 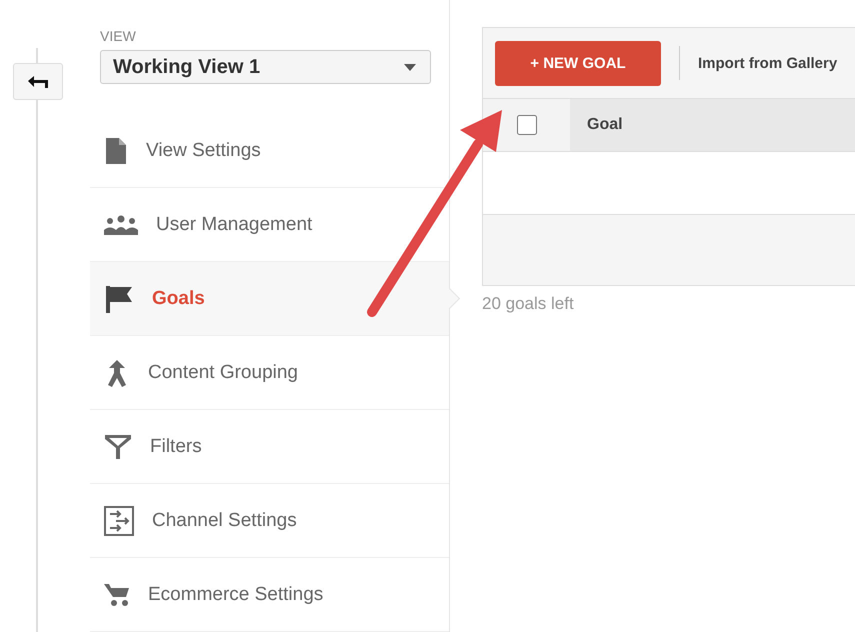 I want to click on goals-left-text: 20 goals left, so click(x=528, y=304).